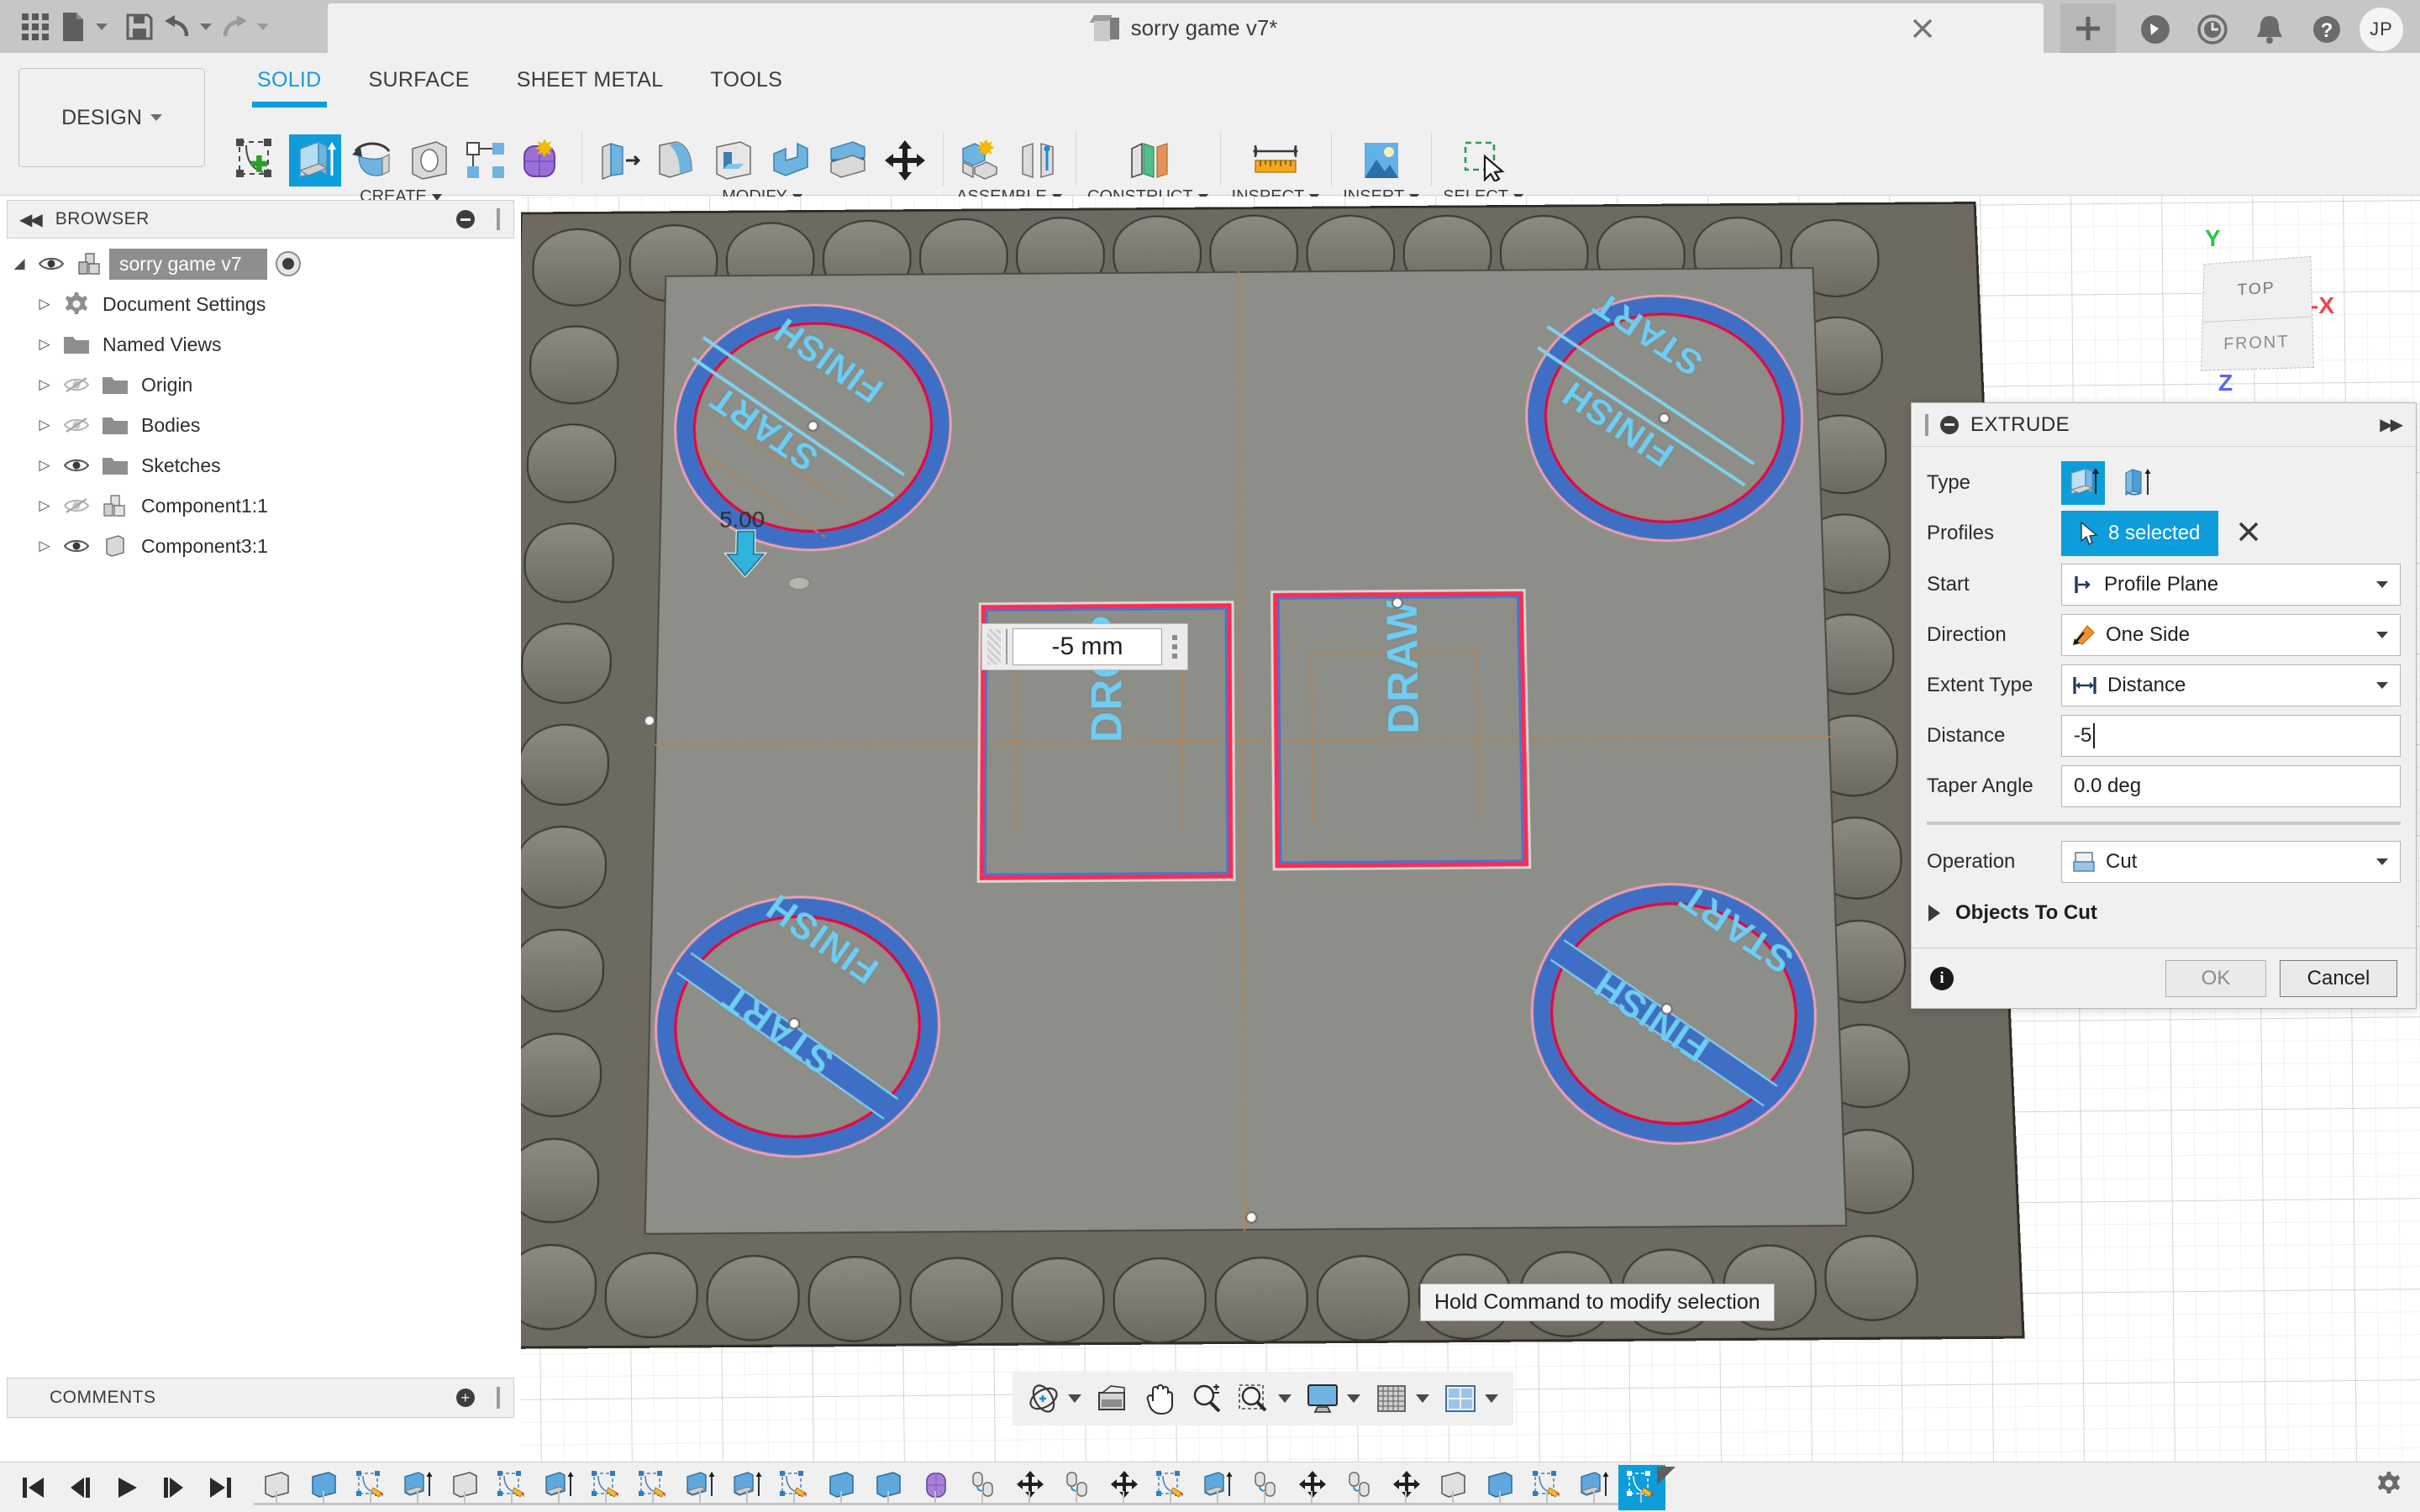  I want to click on tree-item-sketches: ▷ Sketches, so click(261, 465).